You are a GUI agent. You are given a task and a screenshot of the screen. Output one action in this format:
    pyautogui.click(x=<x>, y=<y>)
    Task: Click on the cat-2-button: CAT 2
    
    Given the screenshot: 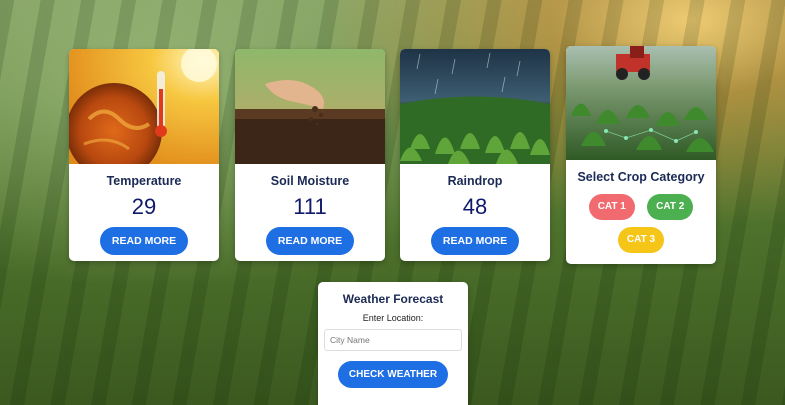 What is the action you would take?
    pyautogui.click(x=670, y=207)
    